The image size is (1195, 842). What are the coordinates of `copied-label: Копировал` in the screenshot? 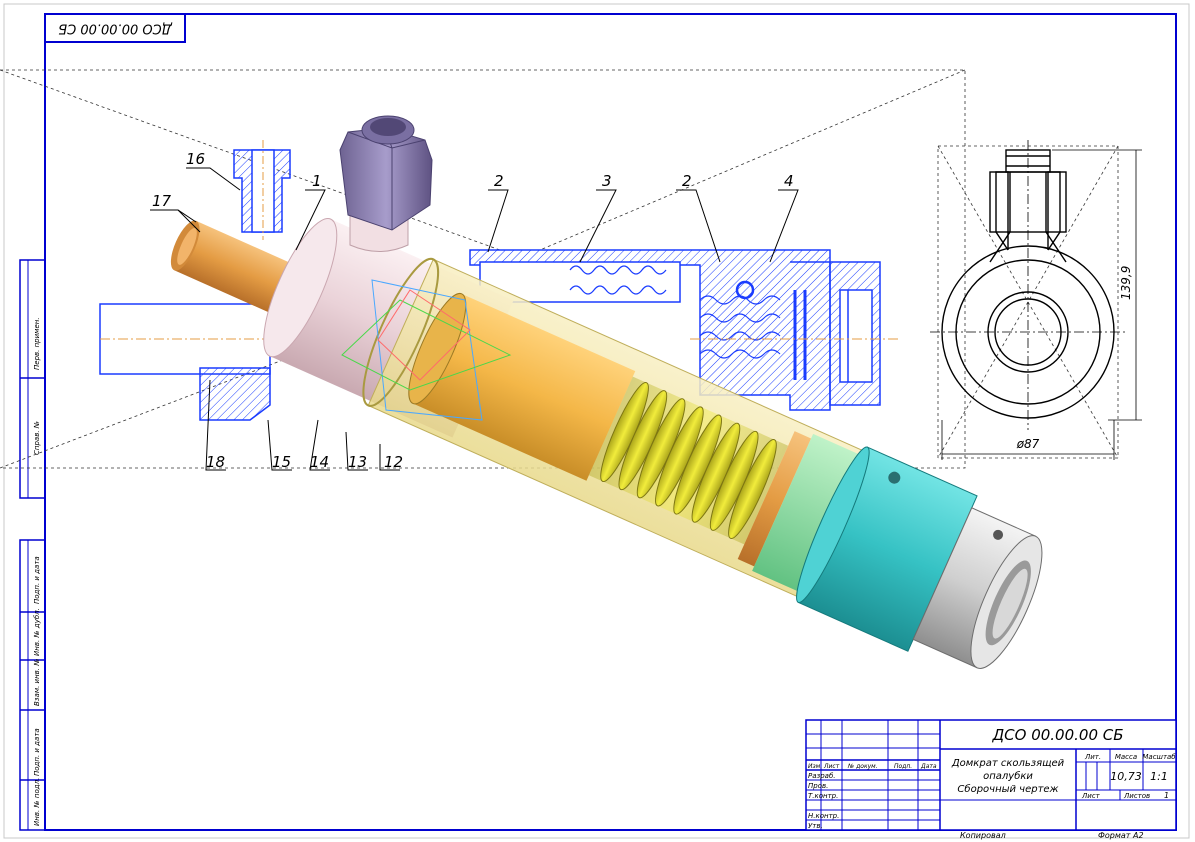 It's located at (983, 835).